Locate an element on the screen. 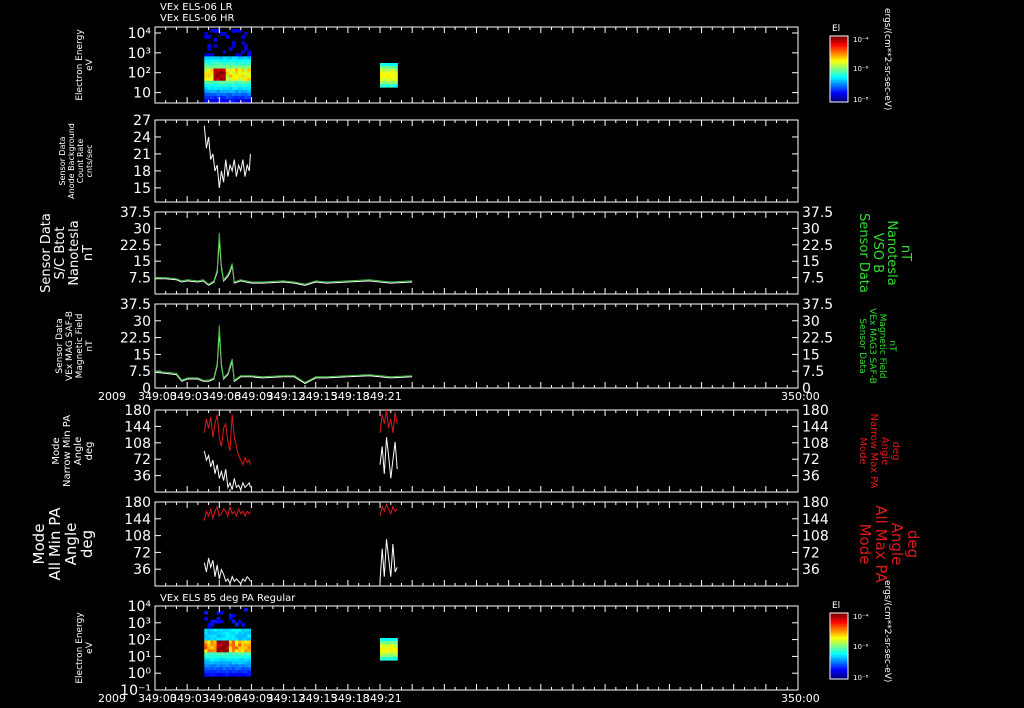 The width and height of the screenshot is (1024, 708). y-tick-label-right: 36 is located at coordinates (811, 570).